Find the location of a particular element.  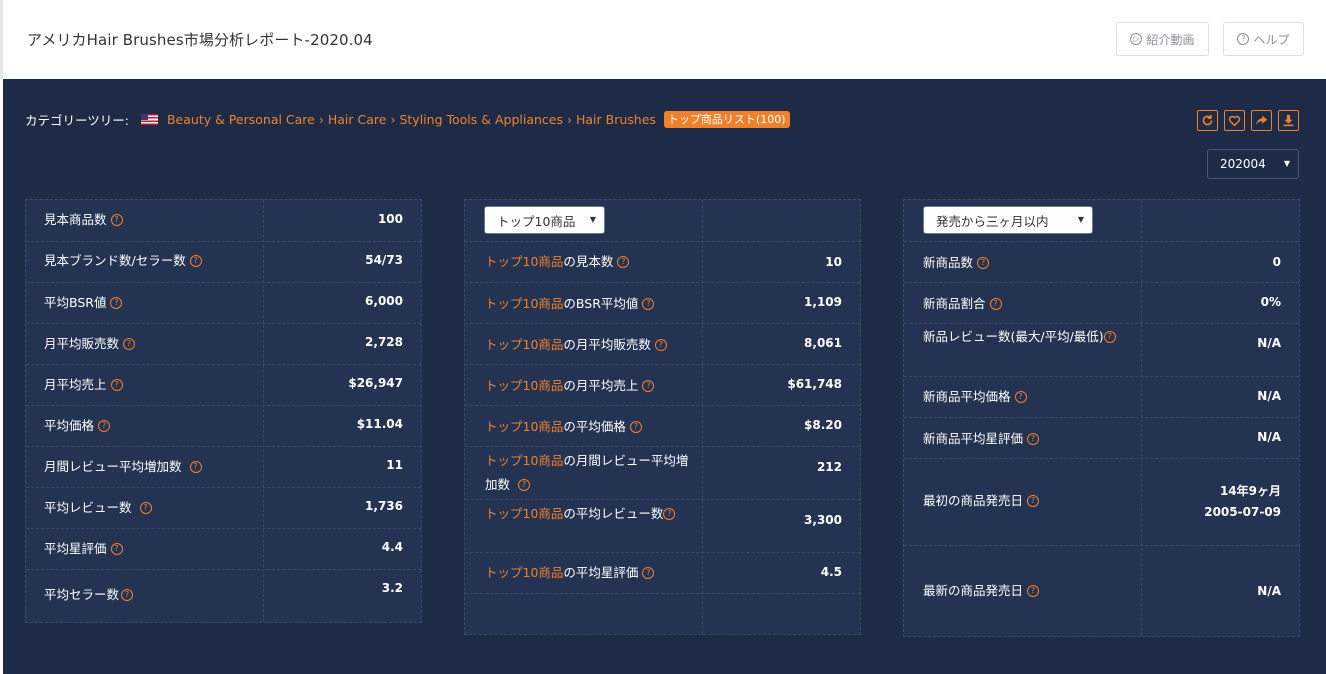

page-title: アメリカHair Brushes市場分析レポート-2020.04 is located at coordinates (200, 40).